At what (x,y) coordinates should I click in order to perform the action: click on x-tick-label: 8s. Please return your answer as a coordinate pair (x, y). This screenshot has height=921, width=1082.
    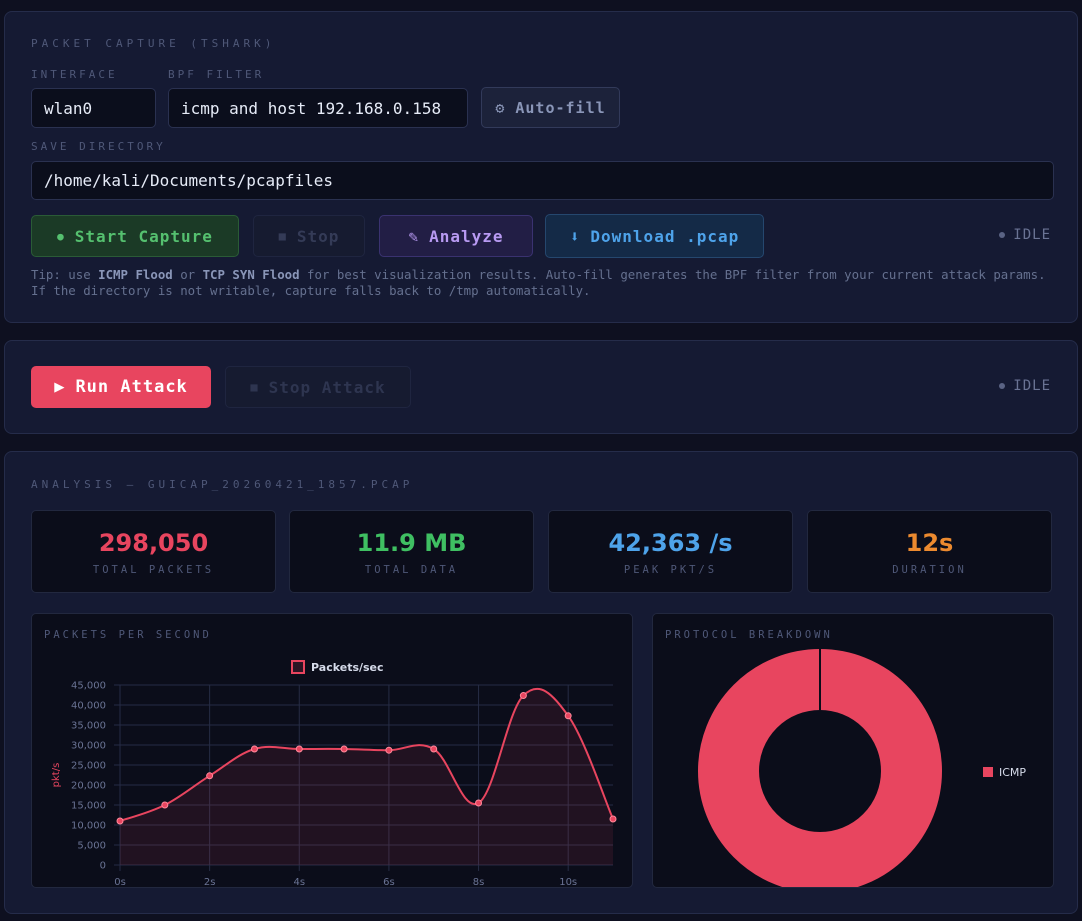
    Looking at the image, I should click on (479, 882).